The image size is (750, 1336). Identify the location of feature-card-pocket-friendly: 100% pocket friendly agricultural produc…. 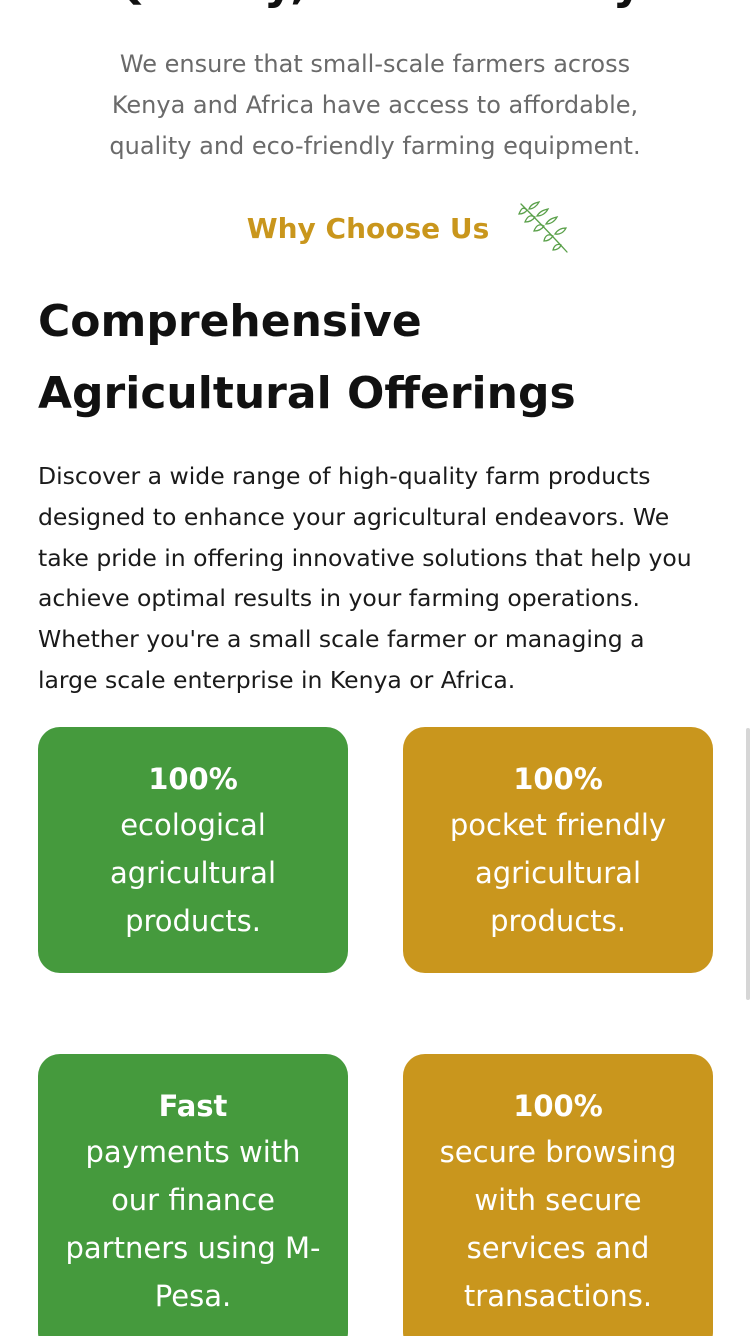
(558, 850).